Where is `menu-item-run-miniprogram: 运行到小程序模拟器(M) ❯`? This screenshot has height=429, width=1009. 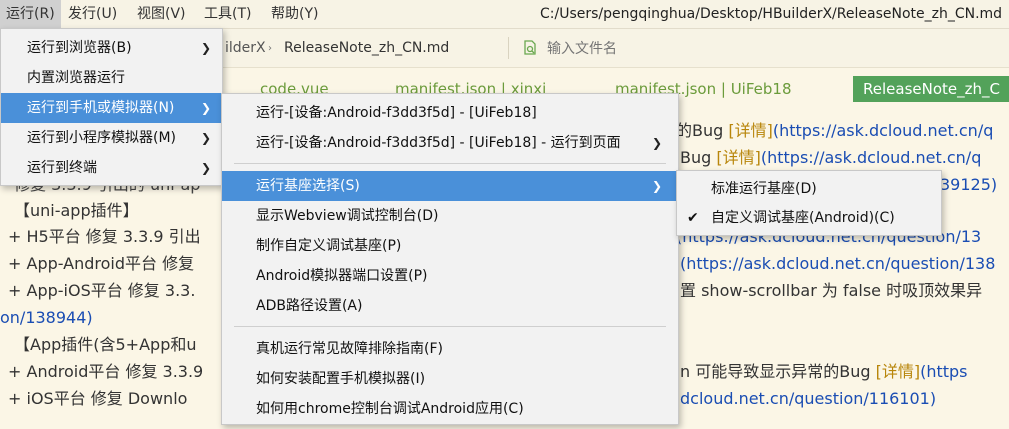
menu-item-run-miniprogram: 运行到小程序模拟器(M) ❯ is located at coordinates (111, 138).